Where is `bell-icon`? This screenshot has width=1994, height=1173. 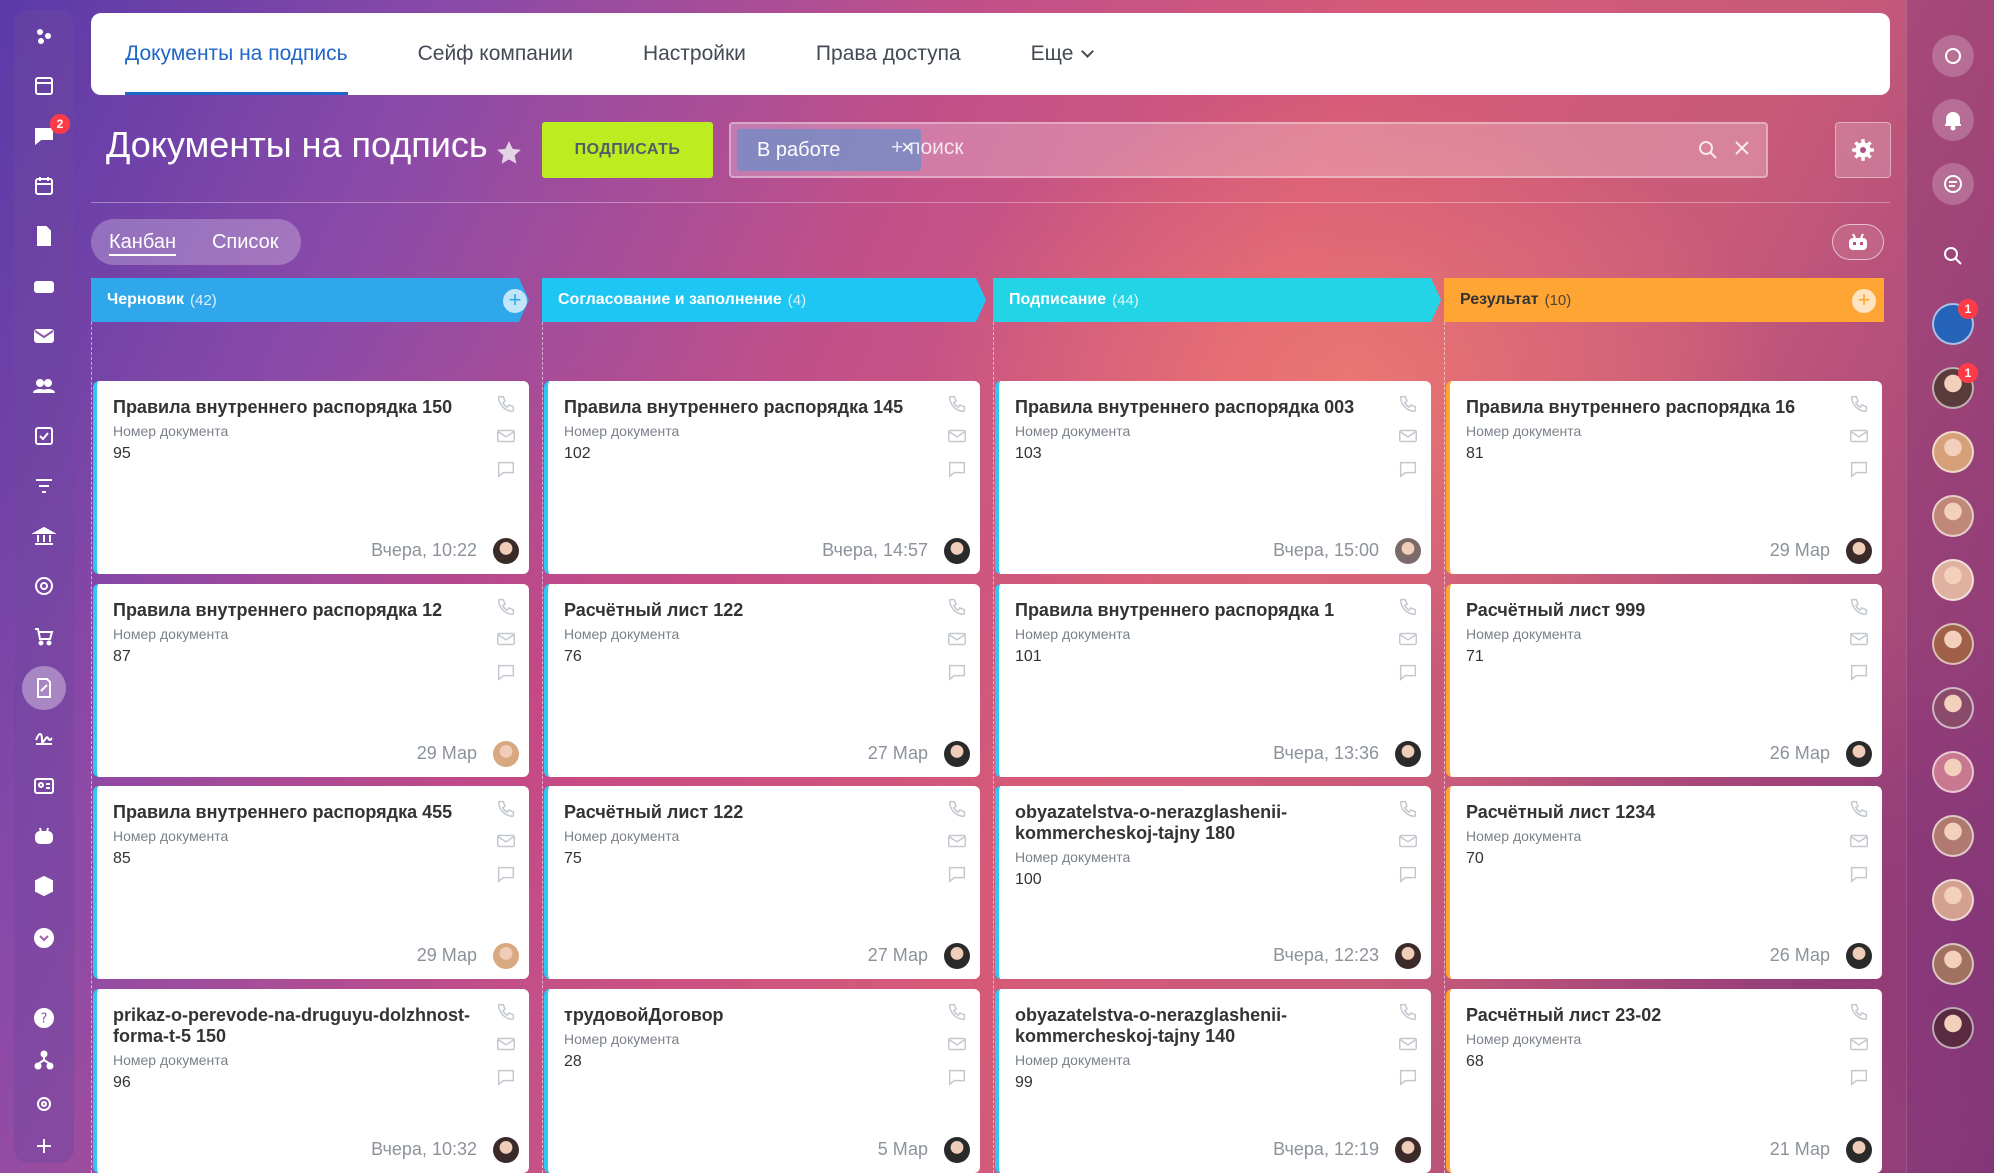 bell-icon is located at coordinates (1953, 120).